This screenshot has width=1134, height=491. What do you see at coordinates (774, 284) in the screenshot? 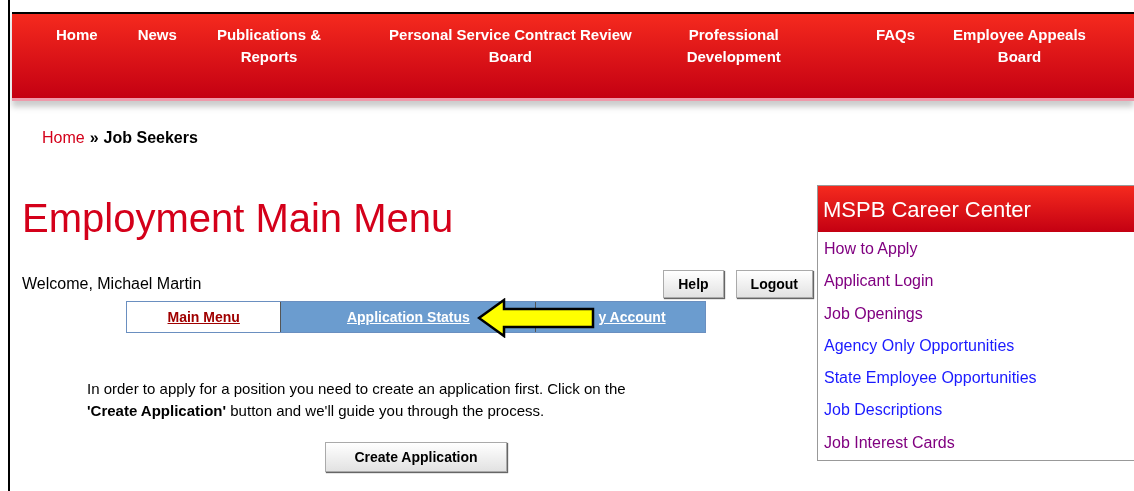
I see `logout-button: Logout` at bounding box center [774, 284].